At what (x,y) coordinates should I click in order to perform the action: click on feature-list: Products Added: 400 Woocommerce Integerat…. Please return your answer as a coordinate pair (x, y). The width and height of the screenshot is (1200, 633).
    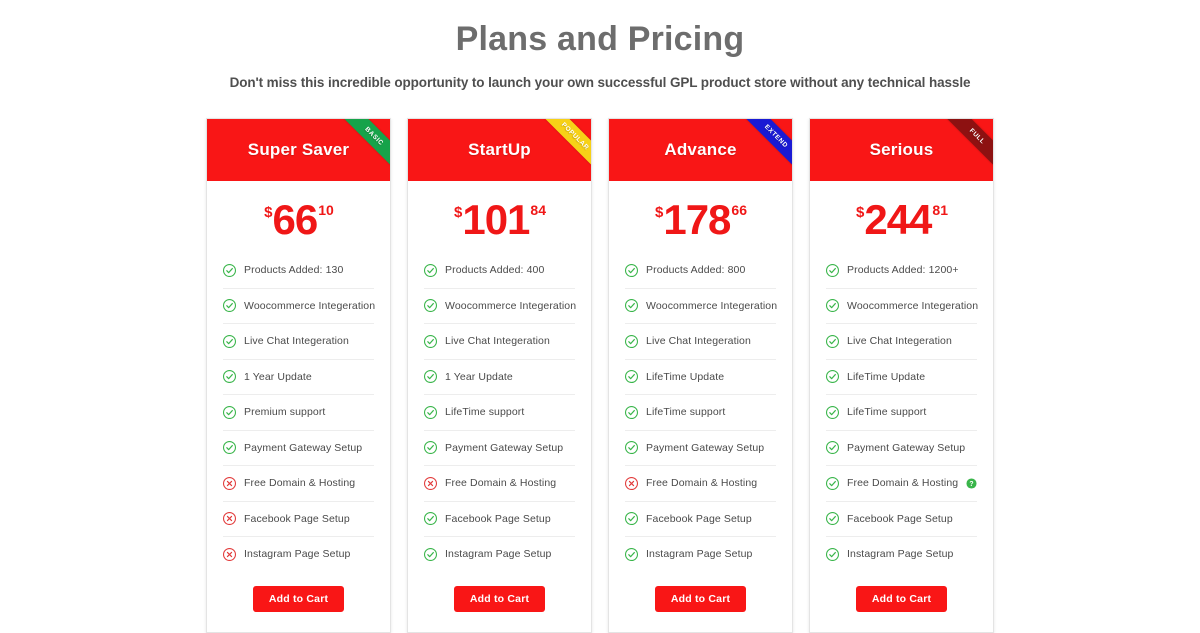
    Looking at the image, I should click on (499, 412).